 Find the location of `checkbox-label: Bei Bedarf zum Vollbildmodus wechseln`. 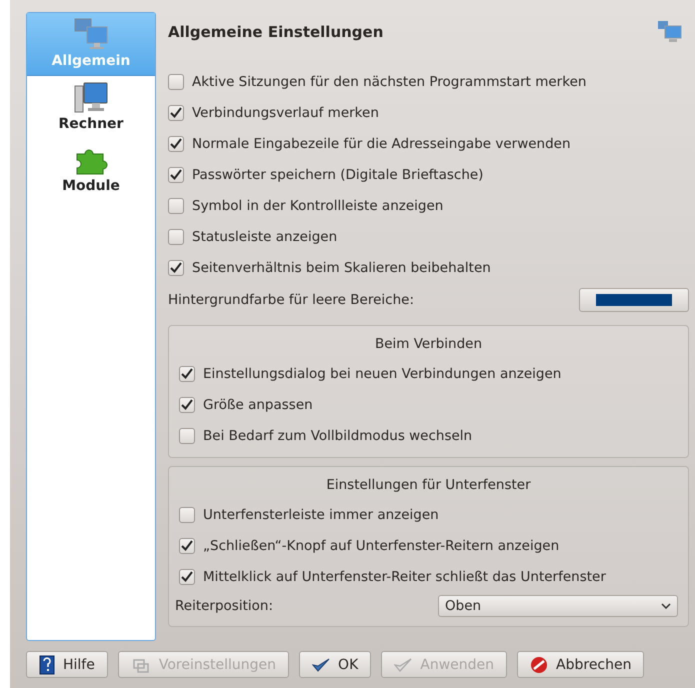

checkbox-label: Bei Bedarf zum Vollbildmodus wechseln is located at coordinates (337, 436).